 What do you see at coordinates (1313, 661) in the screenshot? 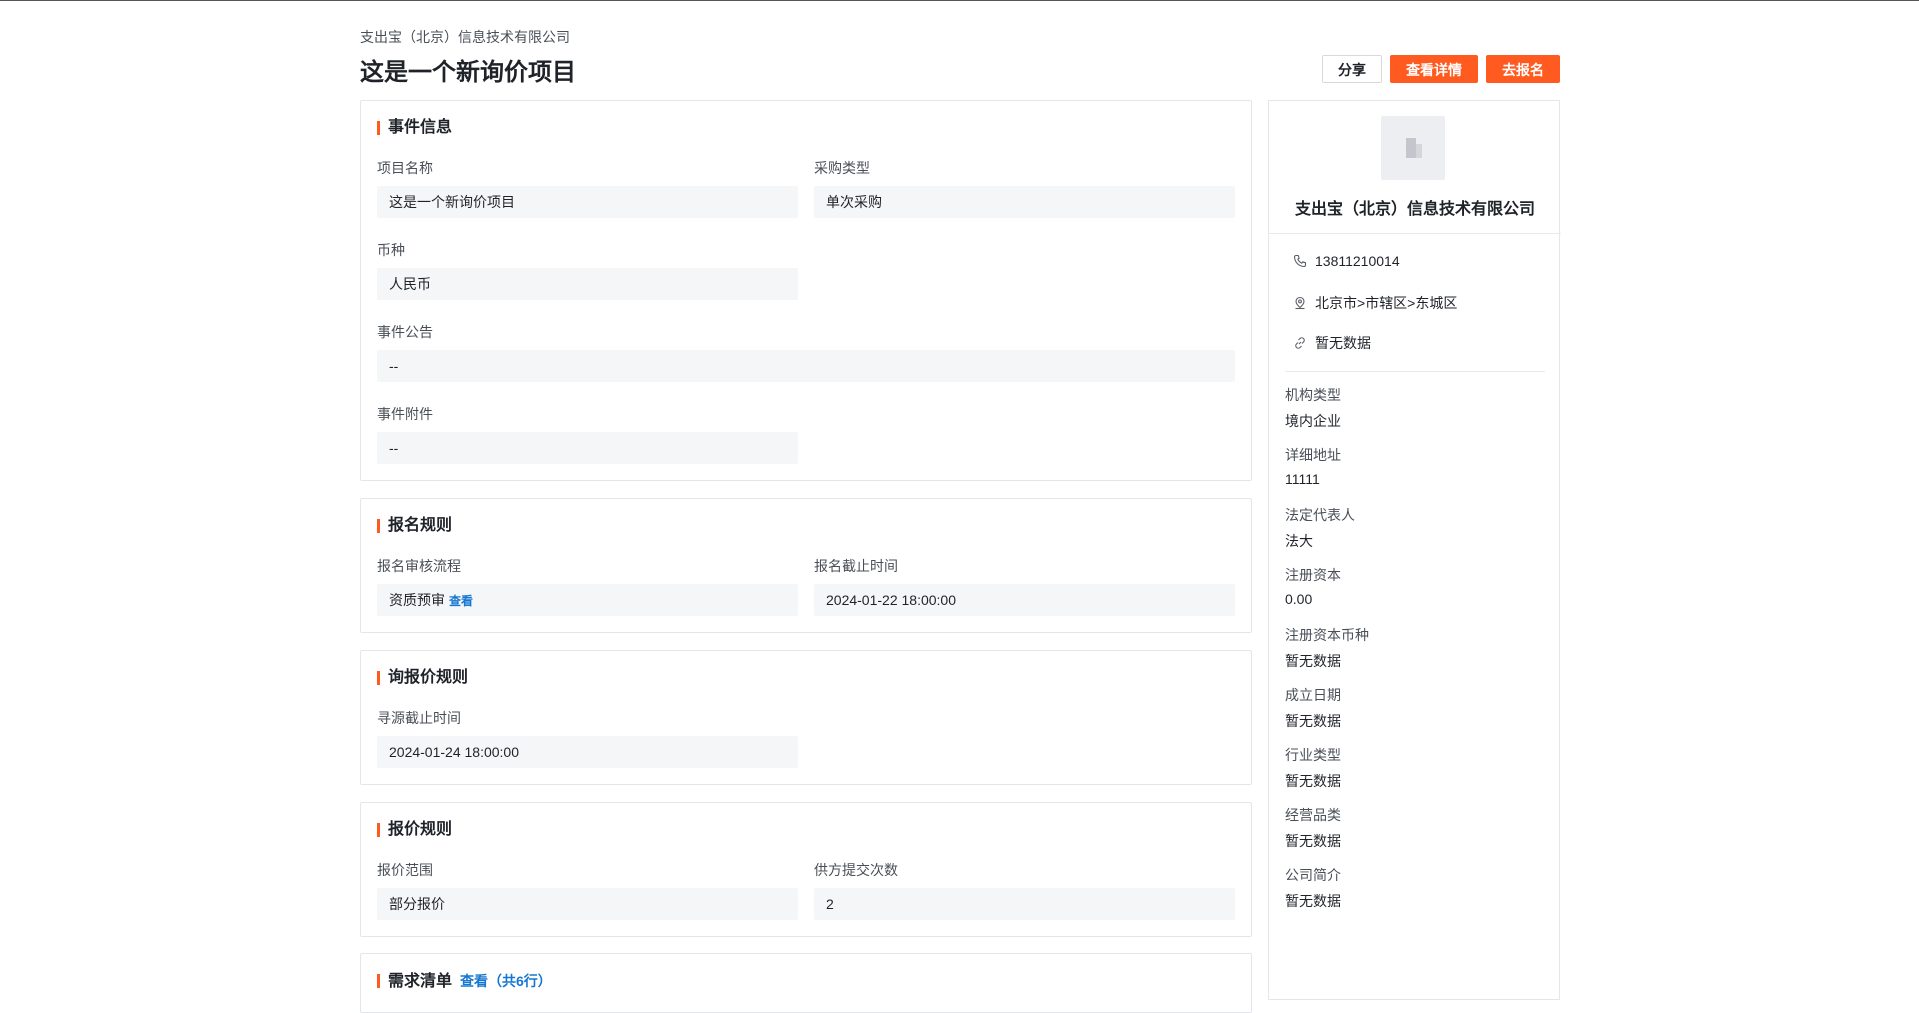
I see `capital-currency-value: 暂无数据` at bounding box center [1313, 661].